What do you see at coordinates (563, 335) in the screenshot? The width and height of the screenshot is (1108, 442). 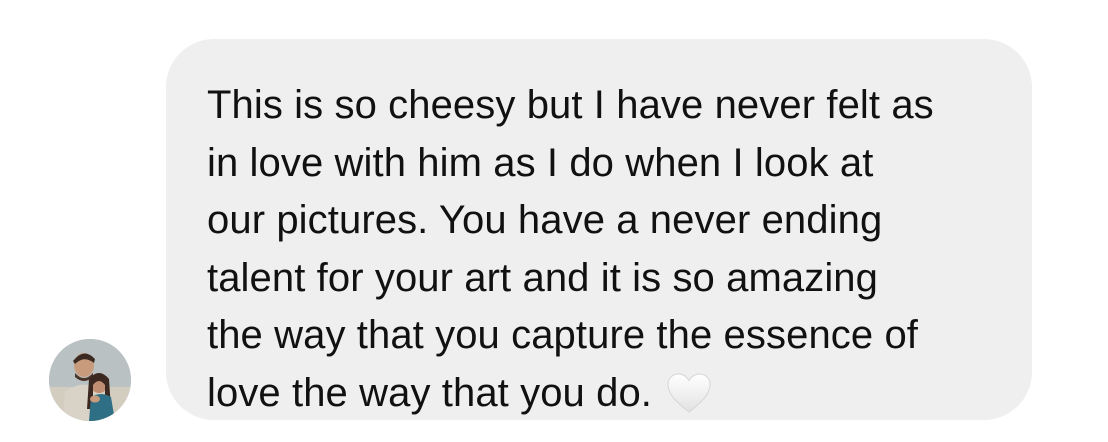 I see `message-line: the way that you capture the essence of` at bounding box center [563, 335].